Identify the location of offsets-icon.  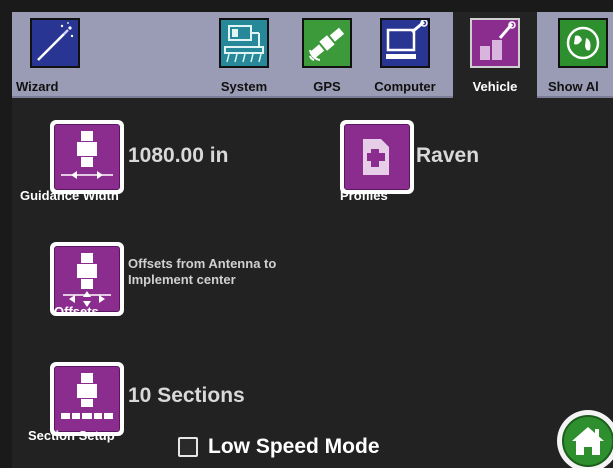
(87, 280).